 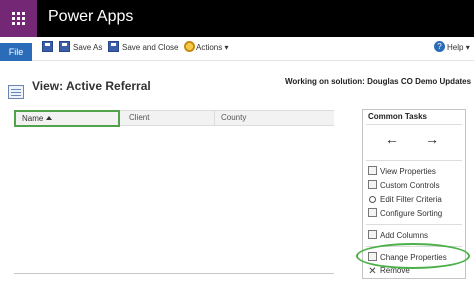 I want to click on save-icon, so click(x=47, y=46).